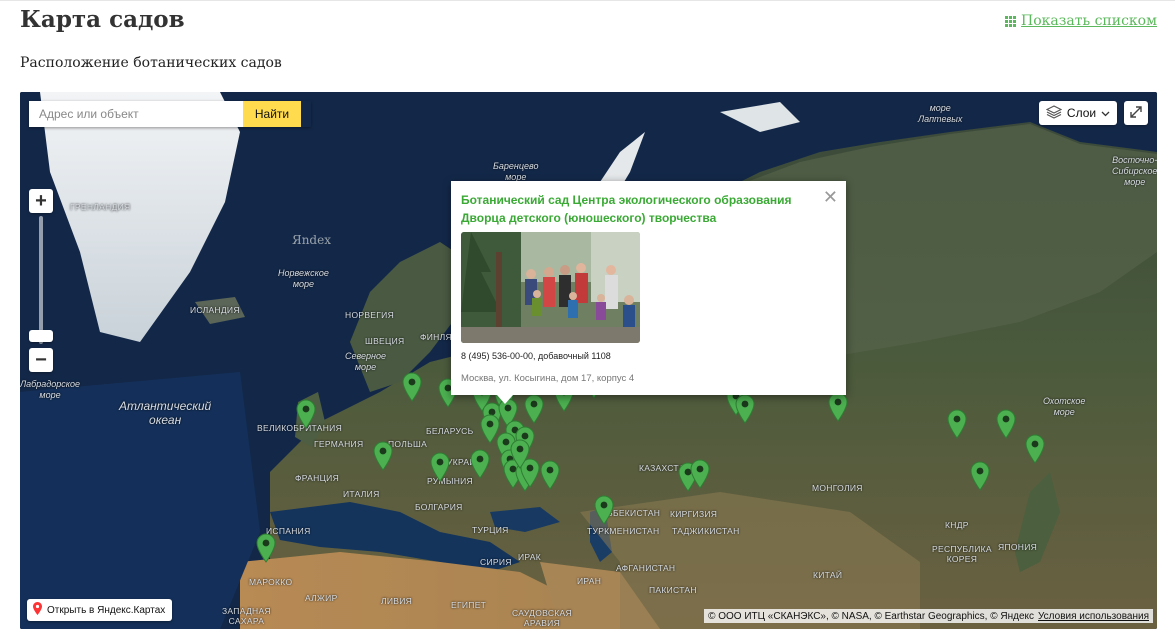  What do you see at coordinates (165, 413) in the screenshot?
I see `label-atlantic: Атлантический океан` at bounding box center [165, 413].